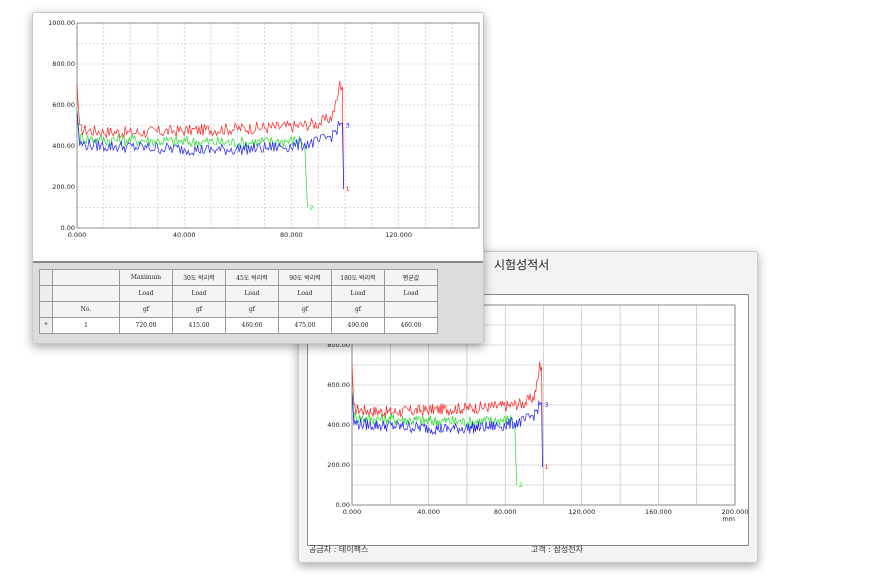 This screenshot has height=578, width=888. Describe the element at coordinates (199, 325) in the screenshot. I see `table-cell: 415.00` at that location.